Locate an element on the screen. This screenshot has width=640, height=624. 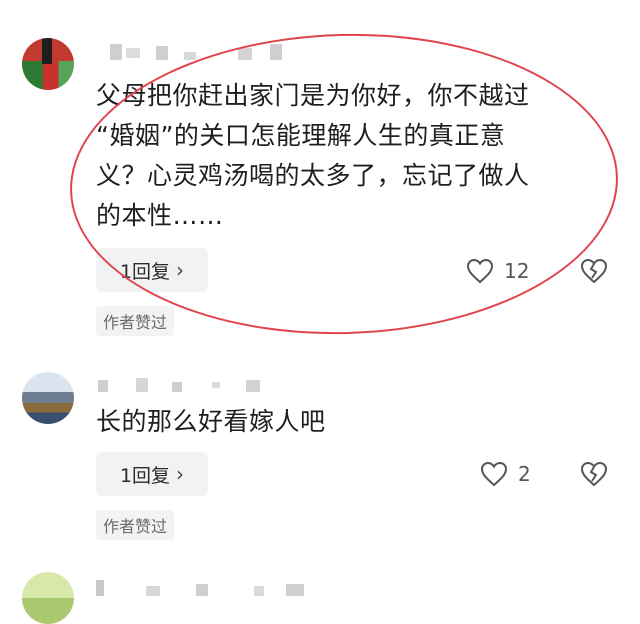
like-count: 2 is located at coordinates (524, 474).